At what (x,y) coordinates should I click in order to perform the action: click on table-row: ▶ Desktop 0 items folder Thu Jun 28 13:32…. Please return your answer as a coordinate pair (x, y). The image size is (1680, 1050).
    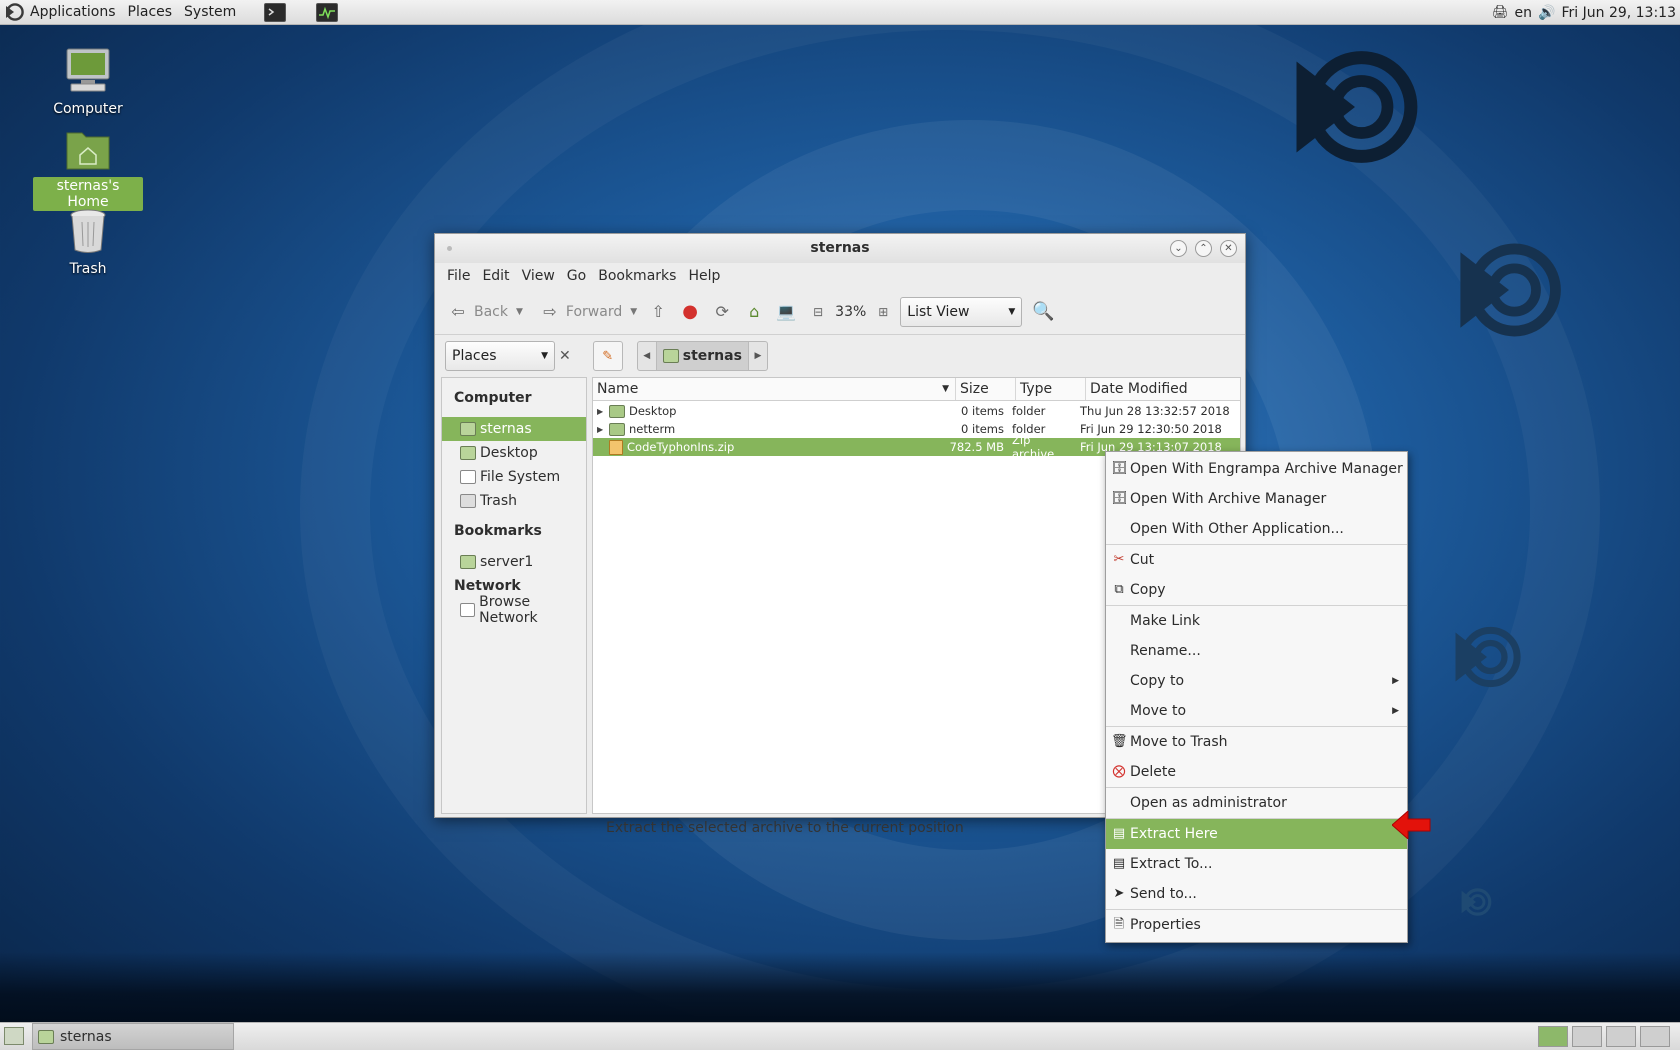
    Looking at the image, I should click on (916, 411).